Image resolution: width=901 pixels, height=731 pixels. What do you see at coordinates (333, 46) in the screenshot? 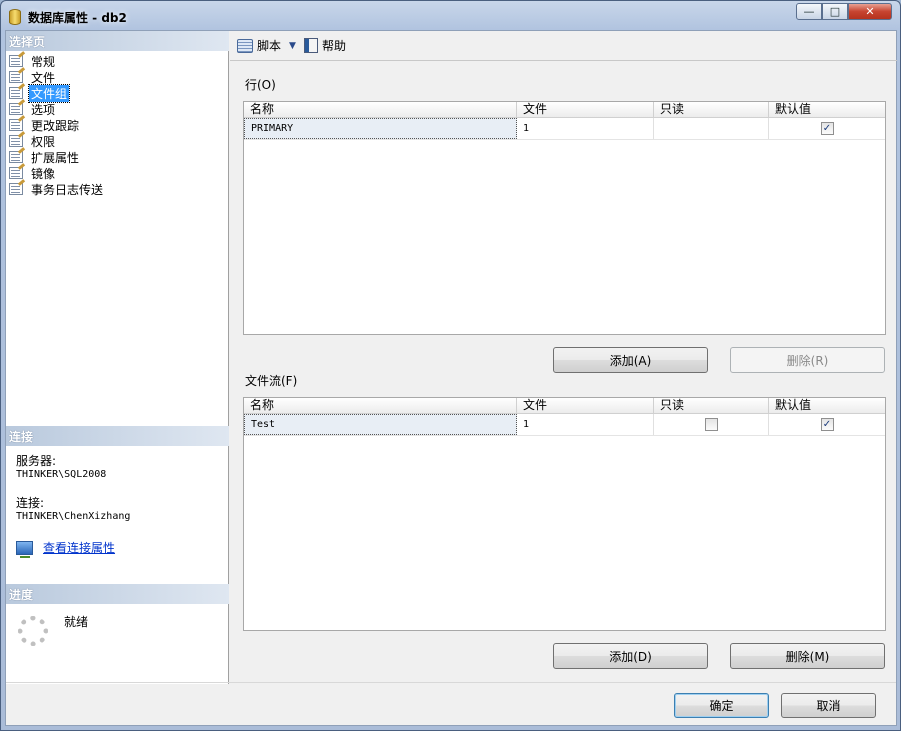
I see `help-label: 帮助` at bounding box center [333, 46].